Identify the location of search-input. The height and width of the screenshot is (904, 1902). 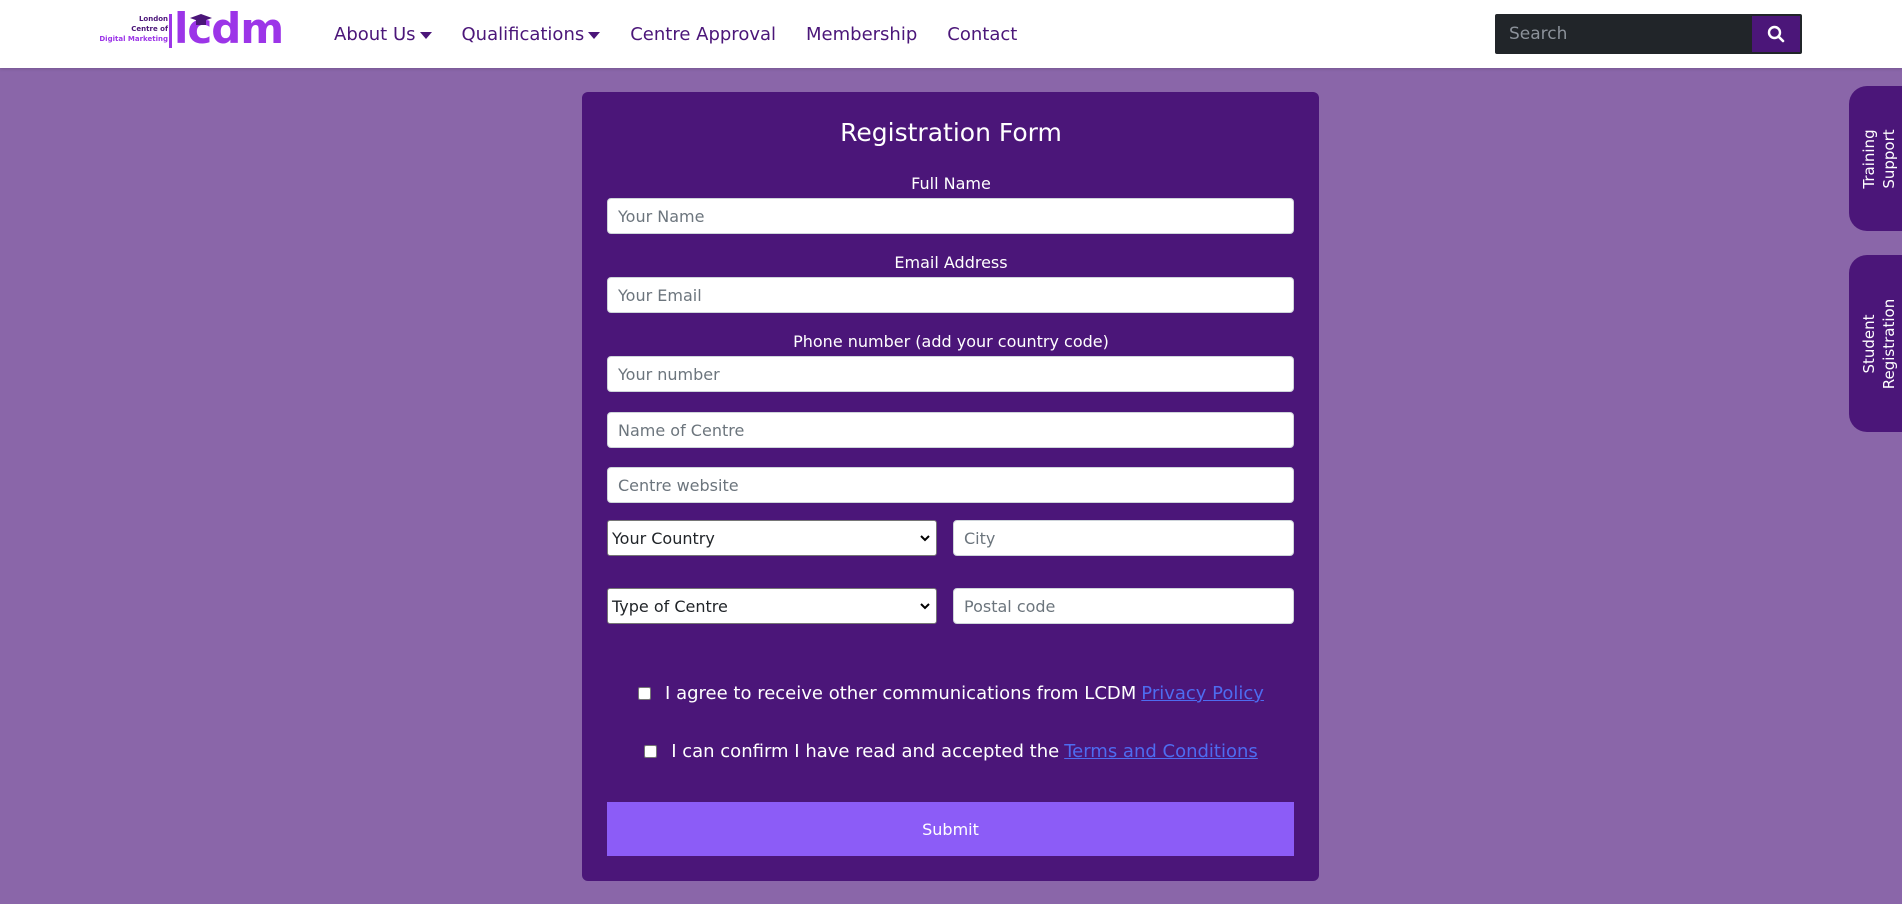
(1623, 34).